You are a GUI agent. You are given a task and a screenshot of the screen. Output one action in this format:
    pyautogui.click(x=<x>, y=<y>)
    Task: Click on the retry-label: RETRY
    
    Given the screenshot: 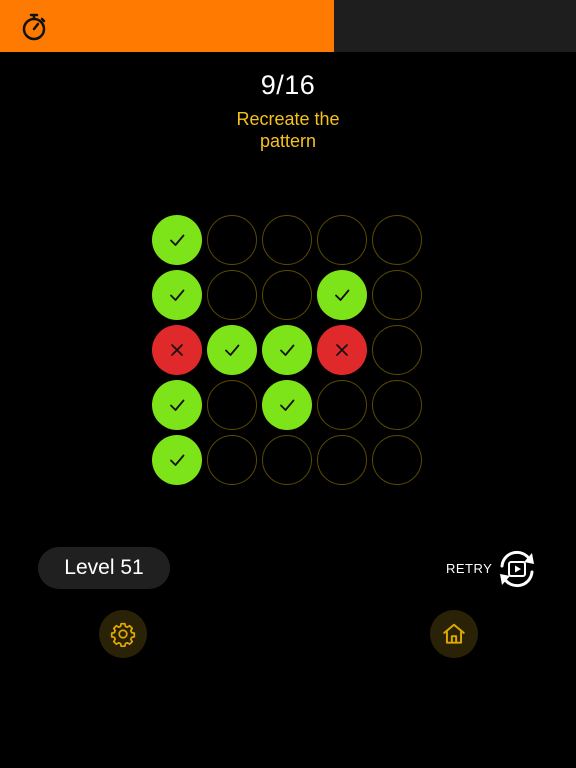 What is the action you would take?
    pyautogui.click(x=469, y=568)
    